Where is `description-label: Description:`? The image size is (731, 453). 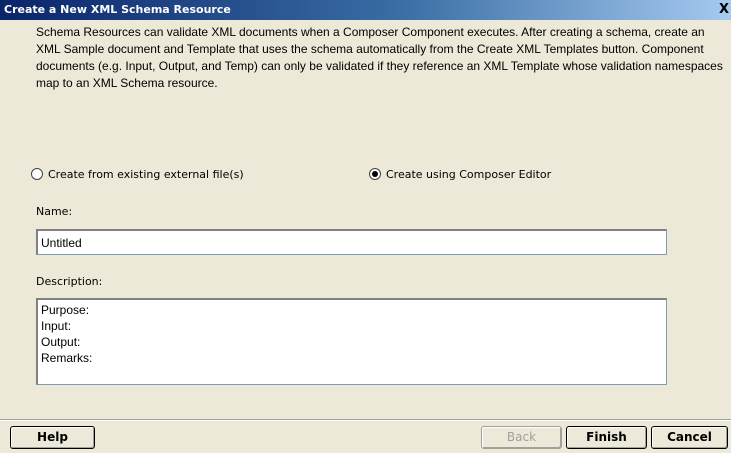 description-label: Description: is located at coordinates (69, 281).